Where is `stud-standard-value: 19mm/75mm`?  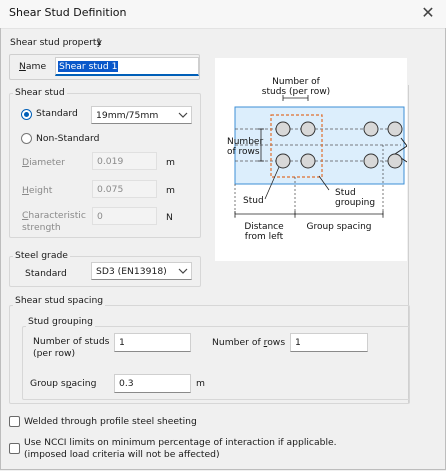
stud-standard-value: 19mm/75mm is located at coordinates (127, 115).